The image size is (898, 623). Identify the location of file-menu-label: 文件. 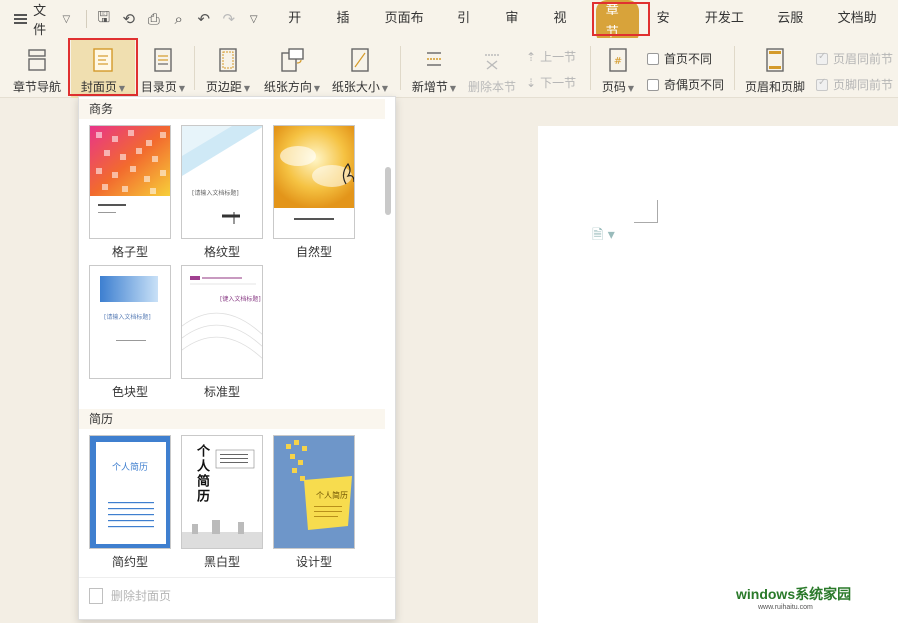
(40, 21).